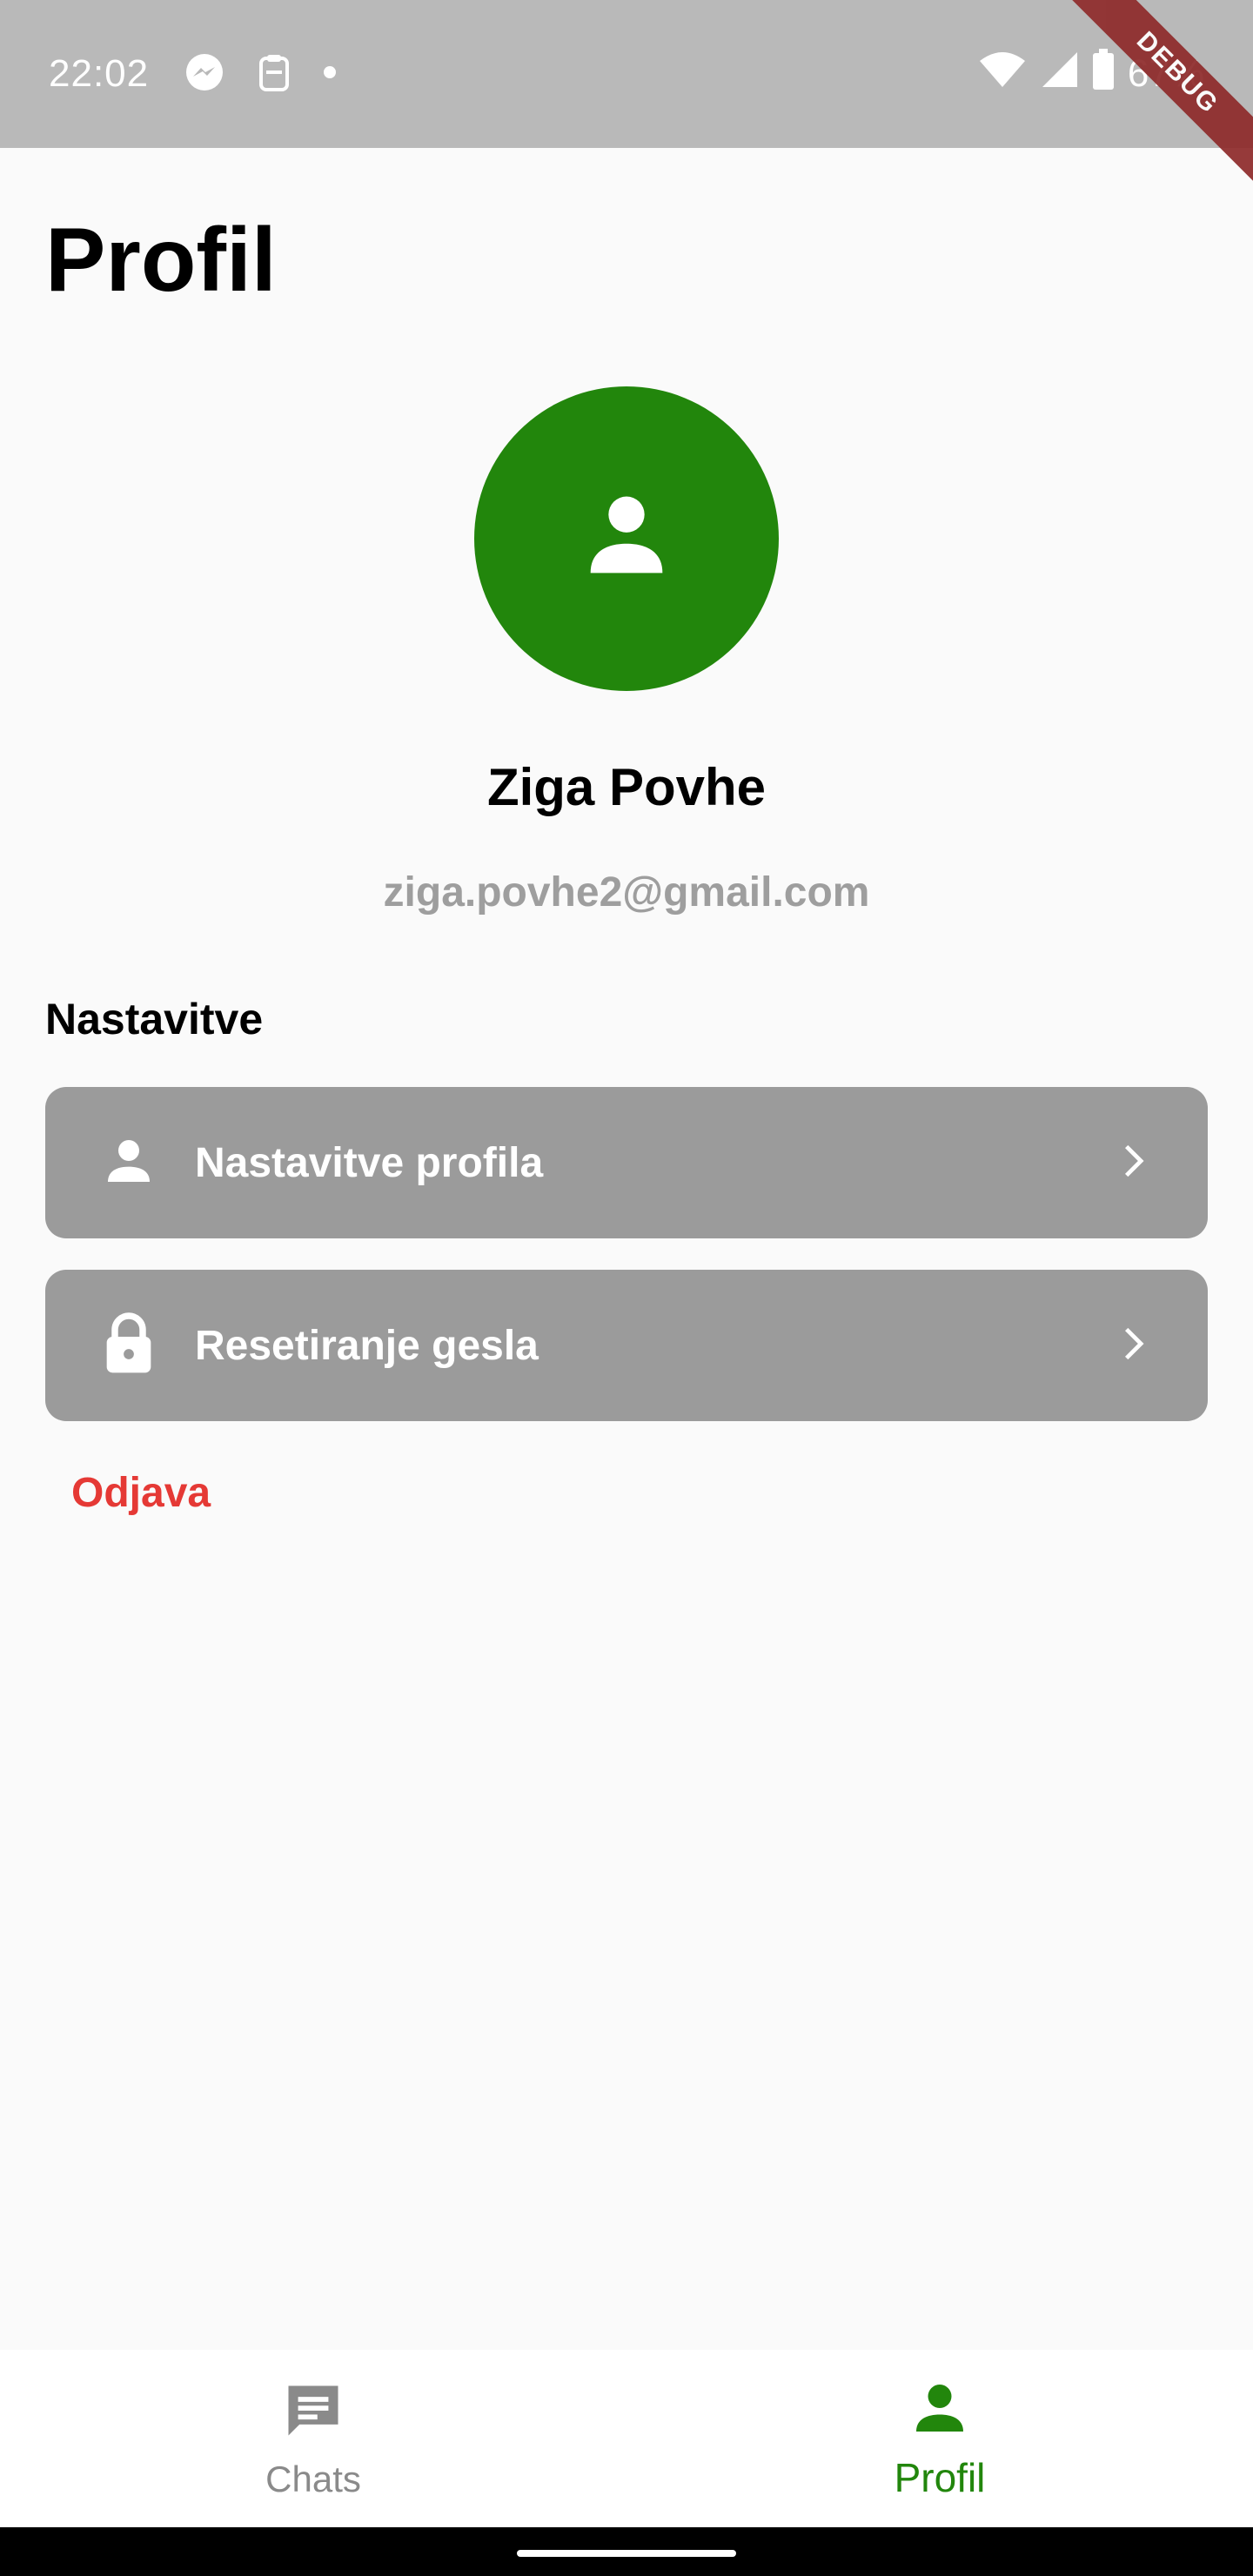 This screenshot has height=2576, width=1253. Describe the element at coordinates (141, 1493) in the screenshot. I see `logout-button: Odjava` at that location.